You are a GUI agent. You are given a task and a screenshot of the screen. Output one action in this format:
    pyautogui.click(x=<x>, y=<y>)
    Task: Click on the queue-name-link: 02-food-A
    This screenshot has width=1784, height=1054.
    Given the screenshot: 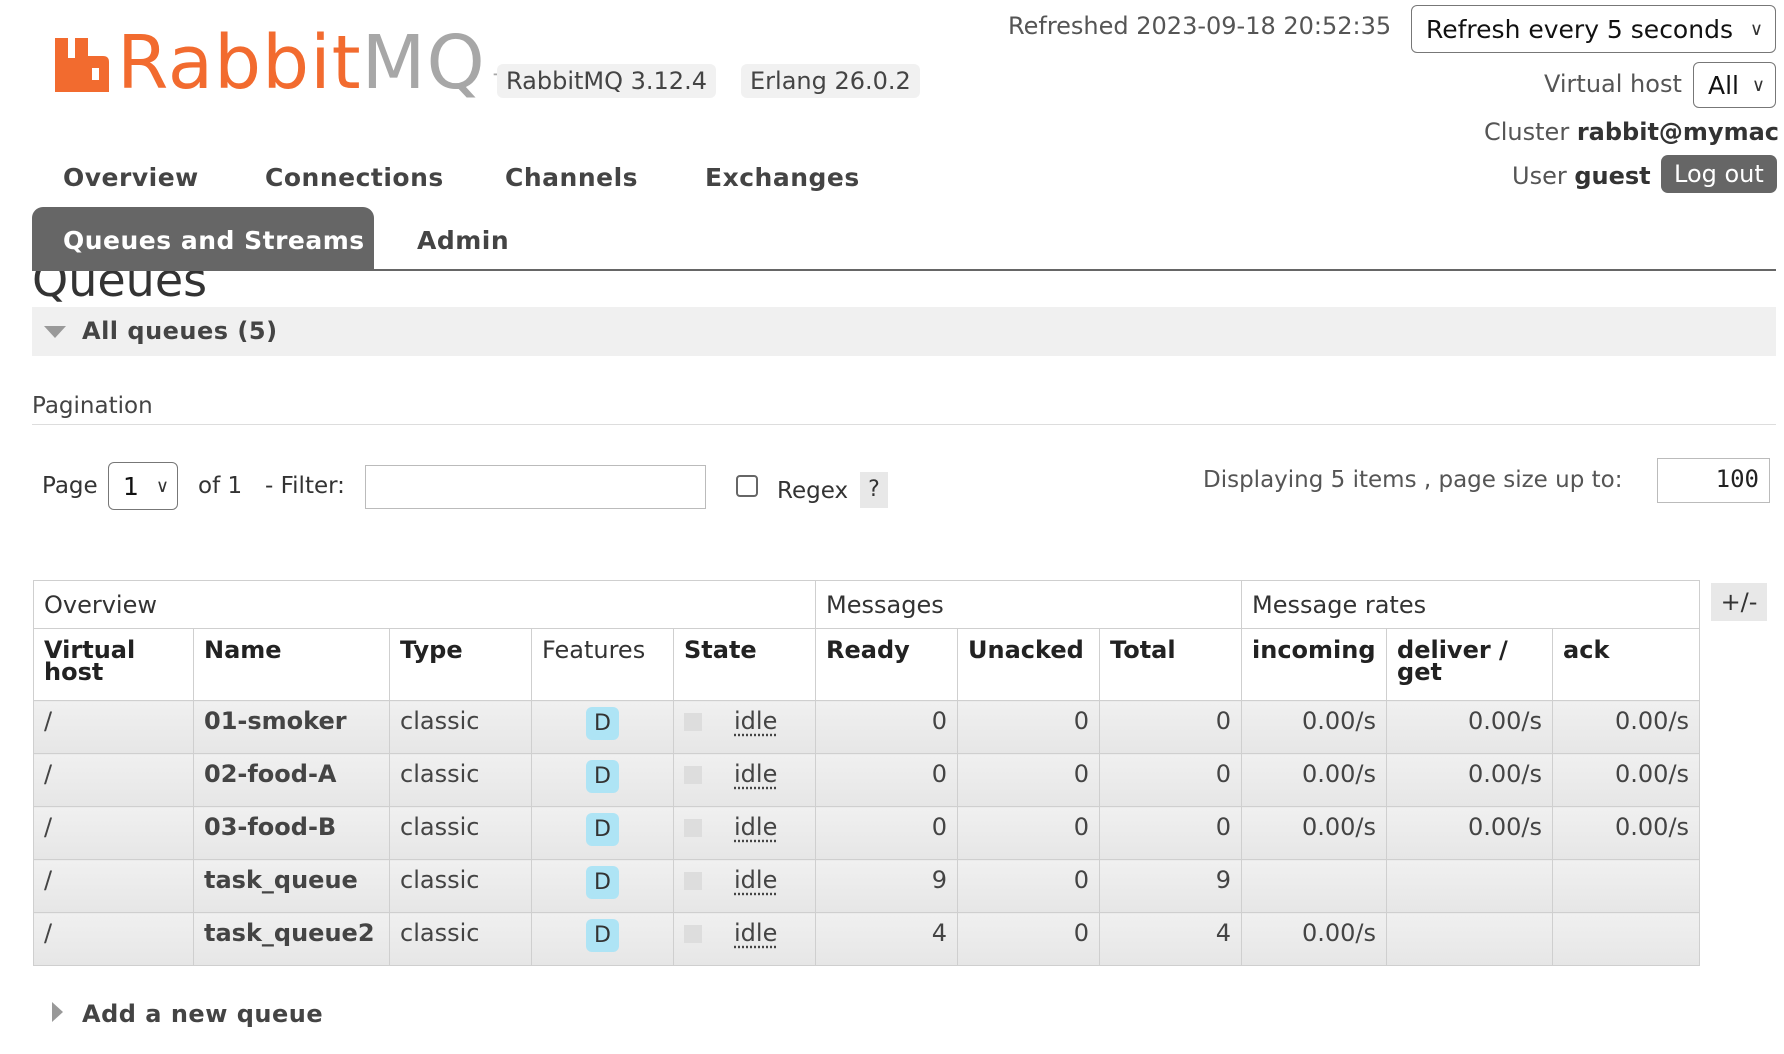 What is the action you would take?
    pyautogui.click(x=291, y=780)
    